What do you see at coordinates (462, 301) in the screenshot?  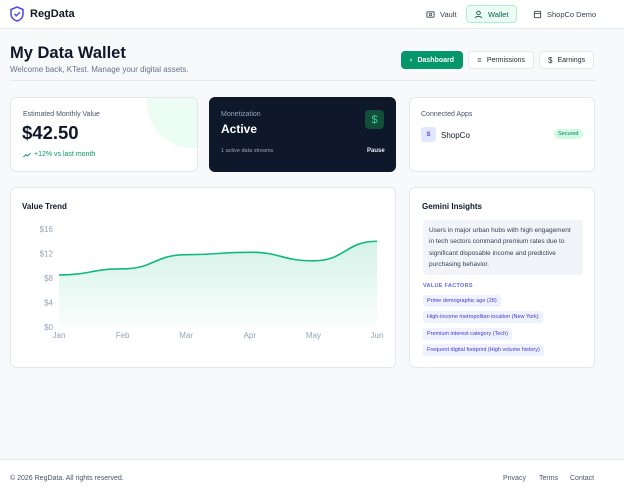 I see `value-factor-tag: Prime demographic age (28)` at bounding box center [462, 301].